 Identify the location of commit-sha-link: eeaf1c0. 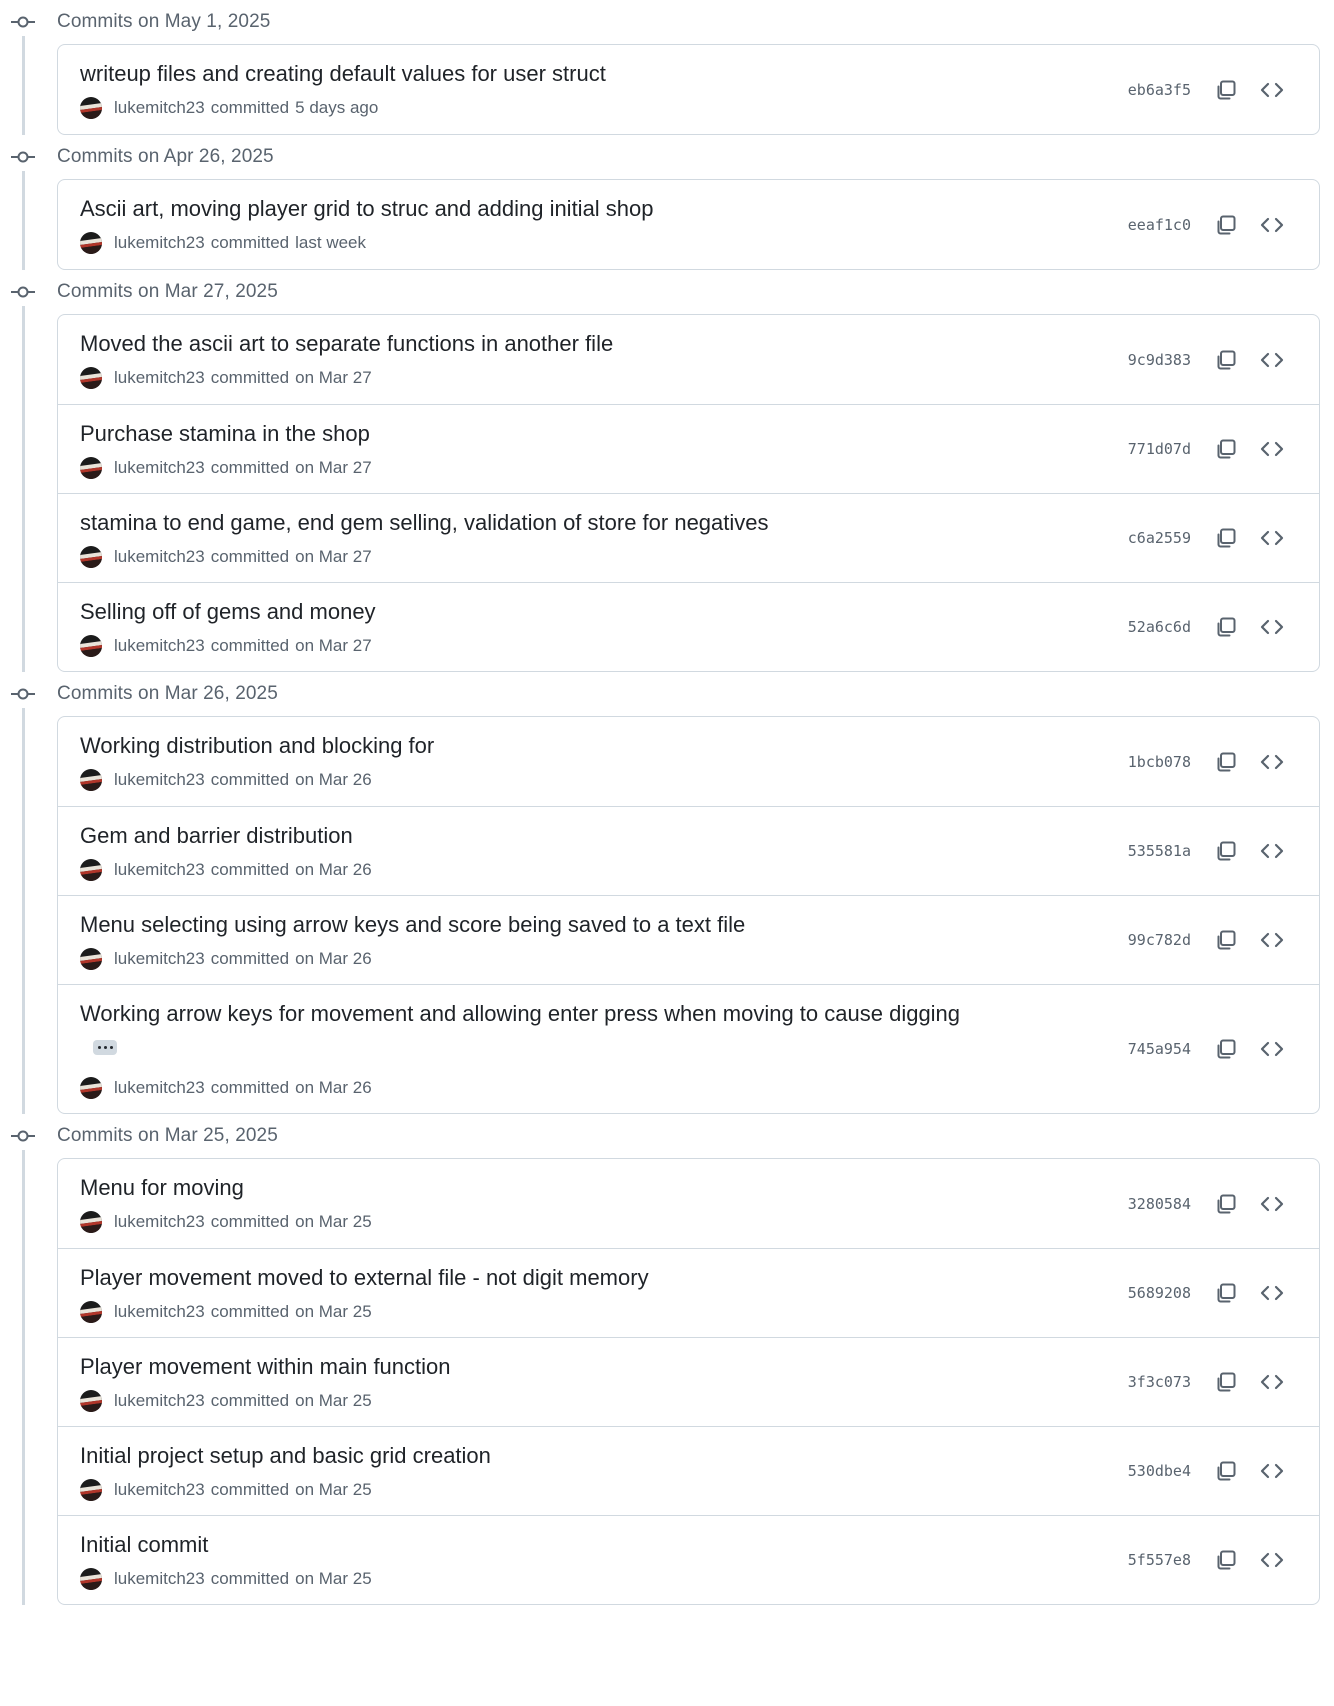
(1159, 225).